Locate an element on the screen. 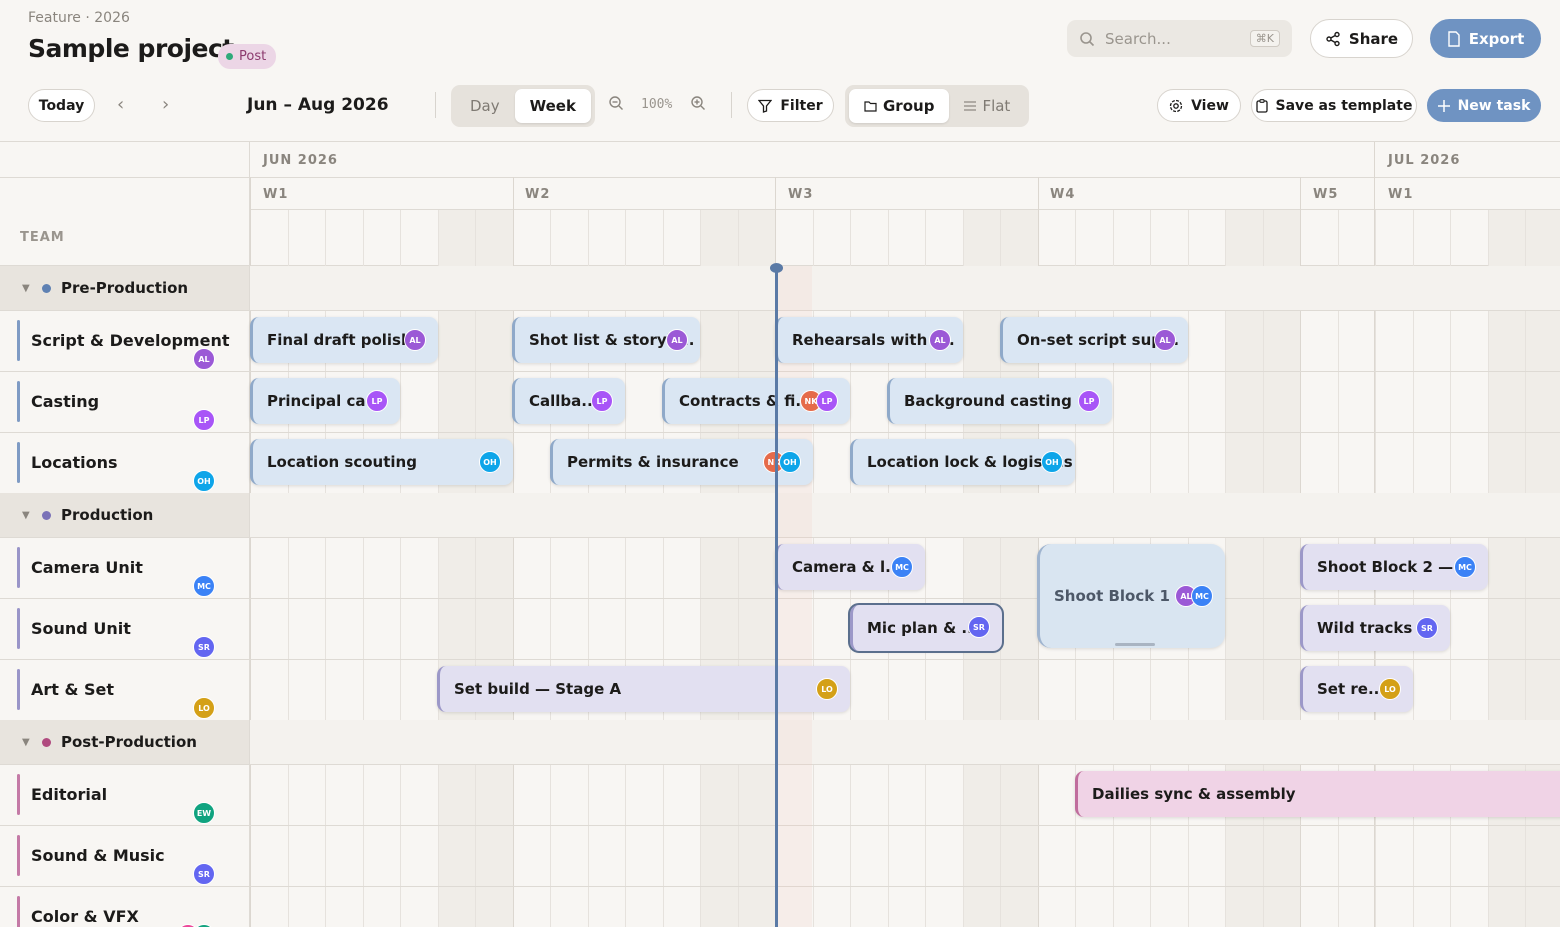  group-mode-flat: Flat is located at coordinates (987, 106).